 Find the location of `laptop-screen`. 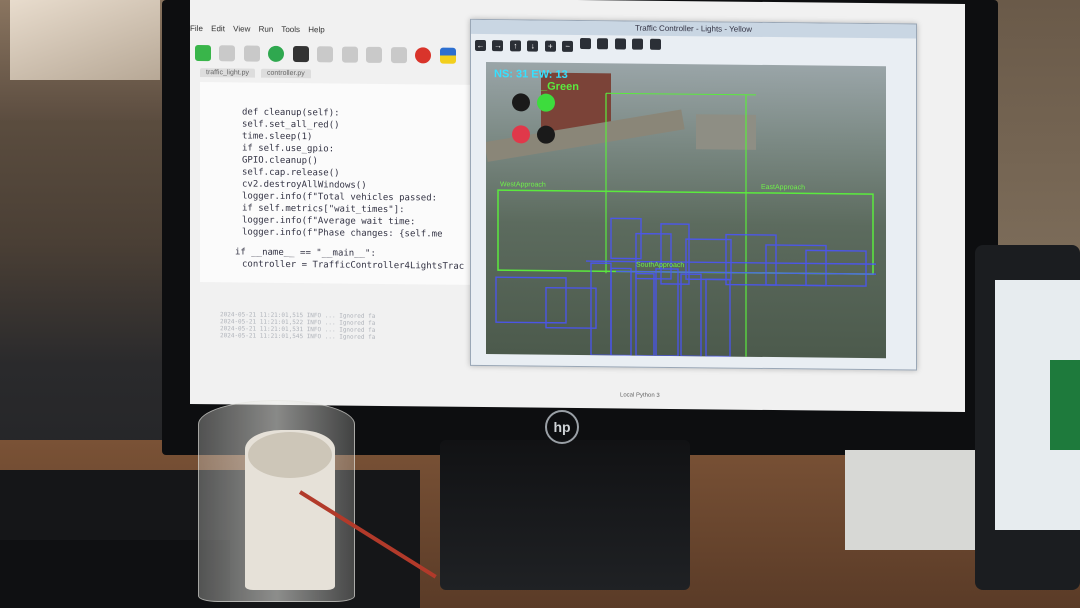

laptop-screen is located at coordinates (1037, 405).